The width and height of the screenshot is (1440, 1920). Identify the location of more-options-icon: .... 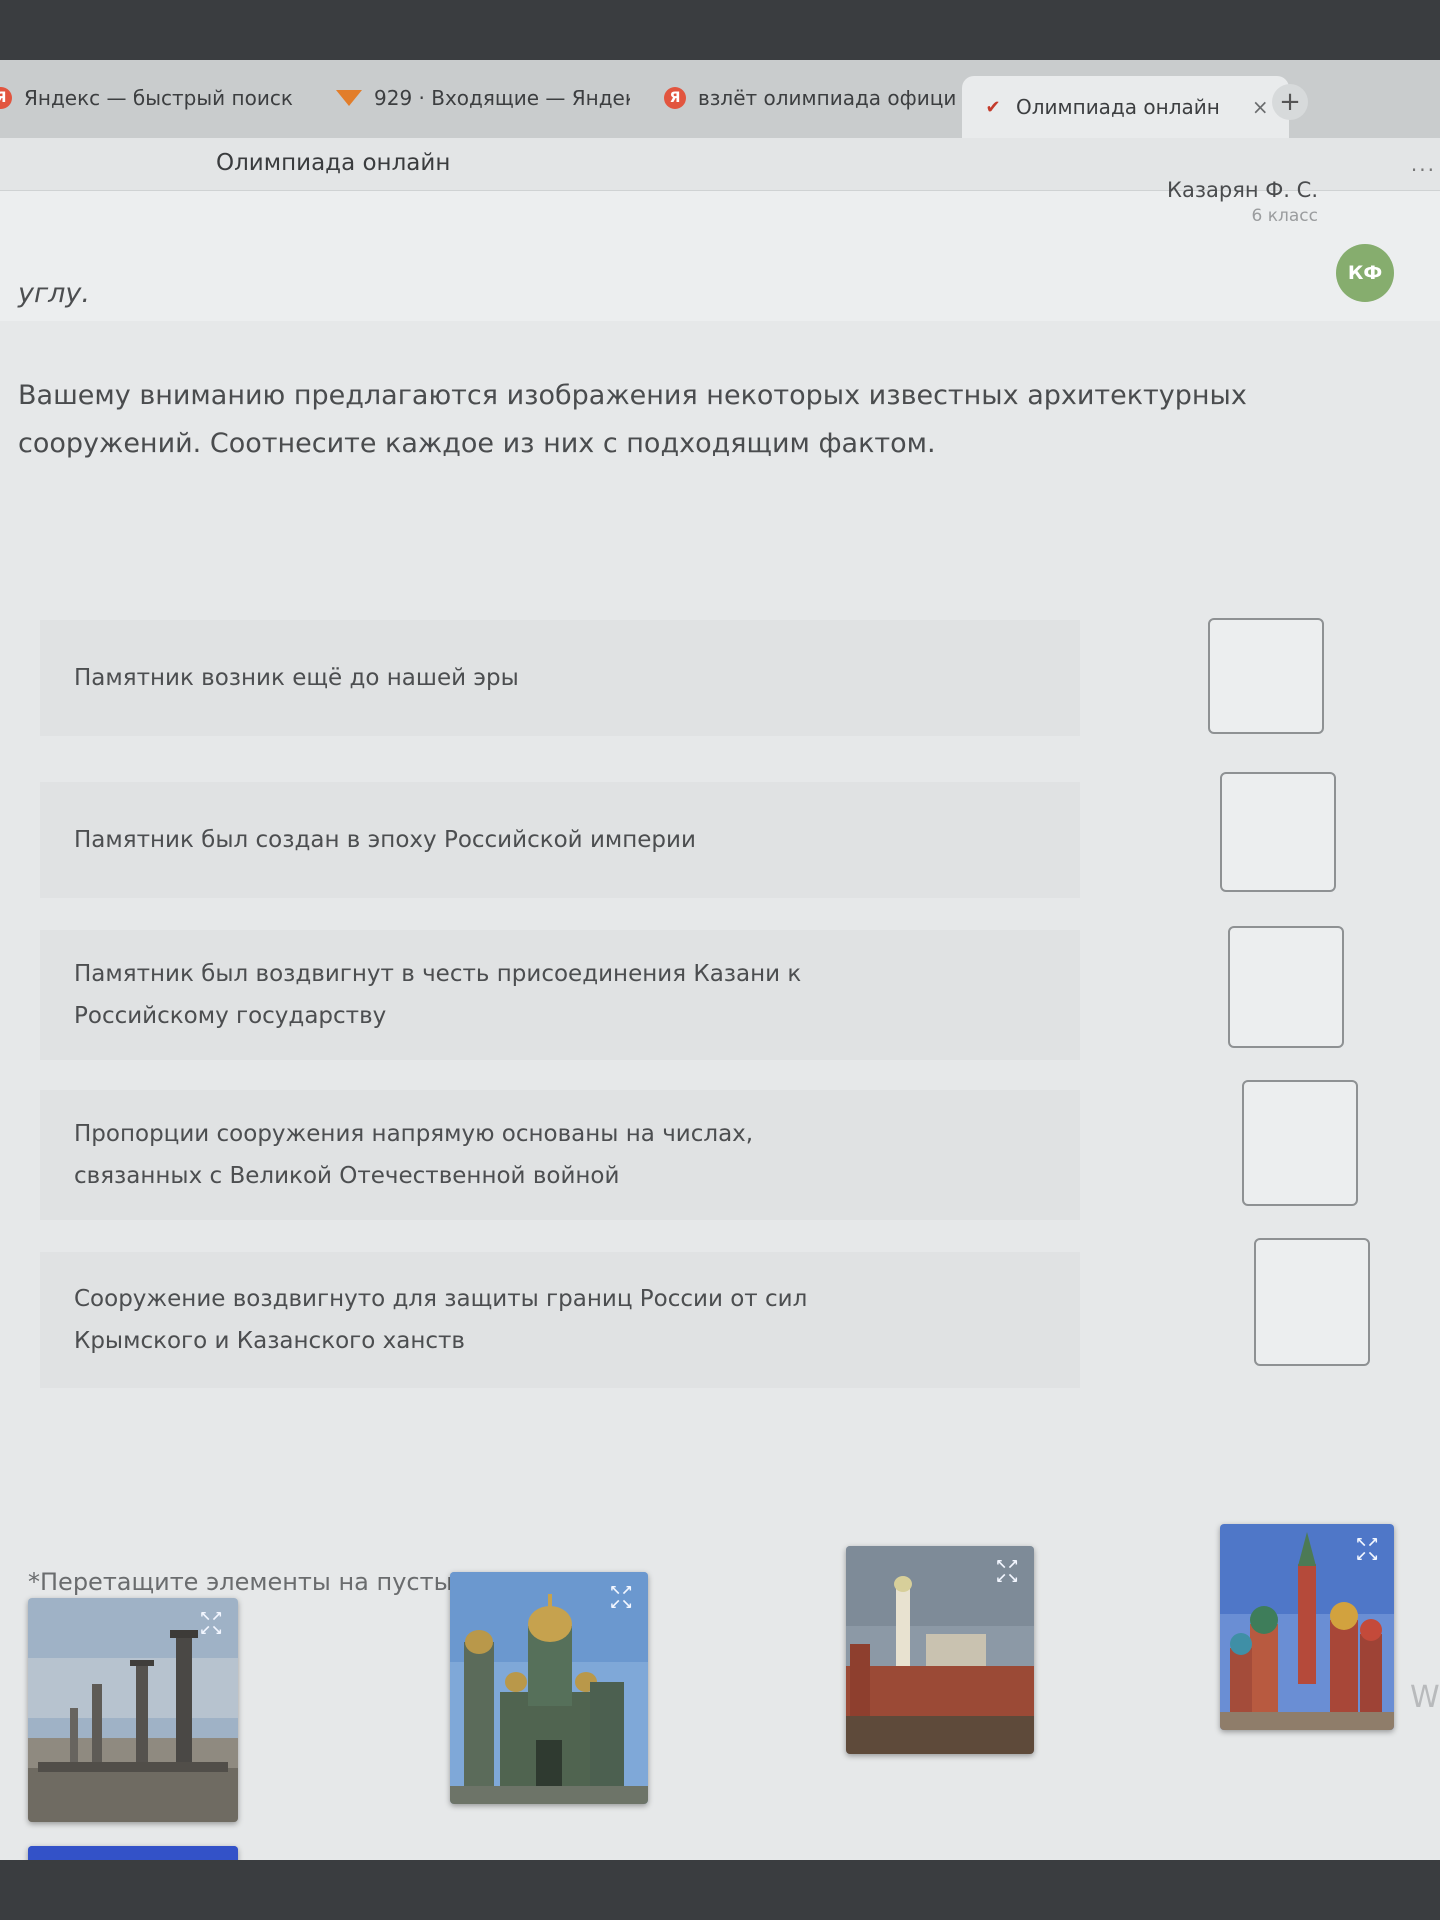
(1423, 164).